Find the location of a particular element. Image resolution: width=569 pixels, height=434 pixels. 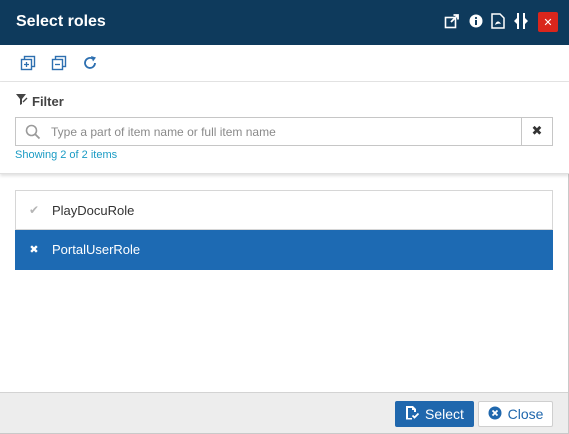

close-circle-icon is located at coordinates (495, 414).